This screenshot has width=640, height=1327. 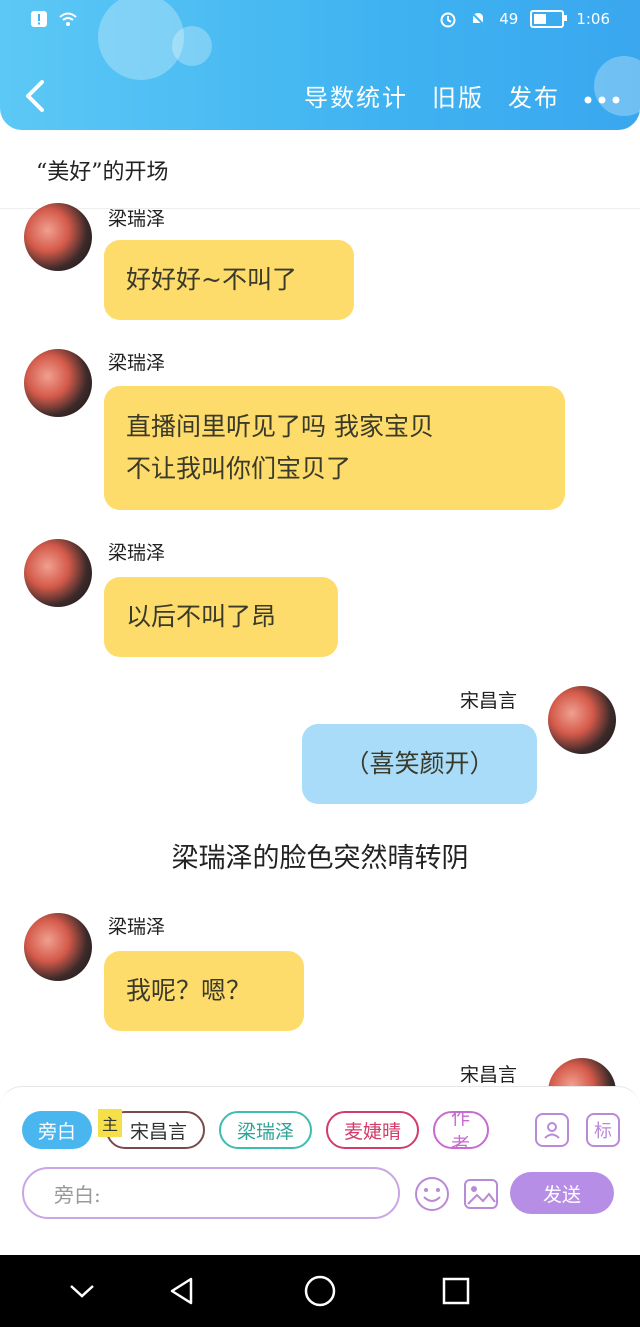 I want to click on role-chip-liang-ruize: 梁瑞泽, so click(x=266, y=1130).